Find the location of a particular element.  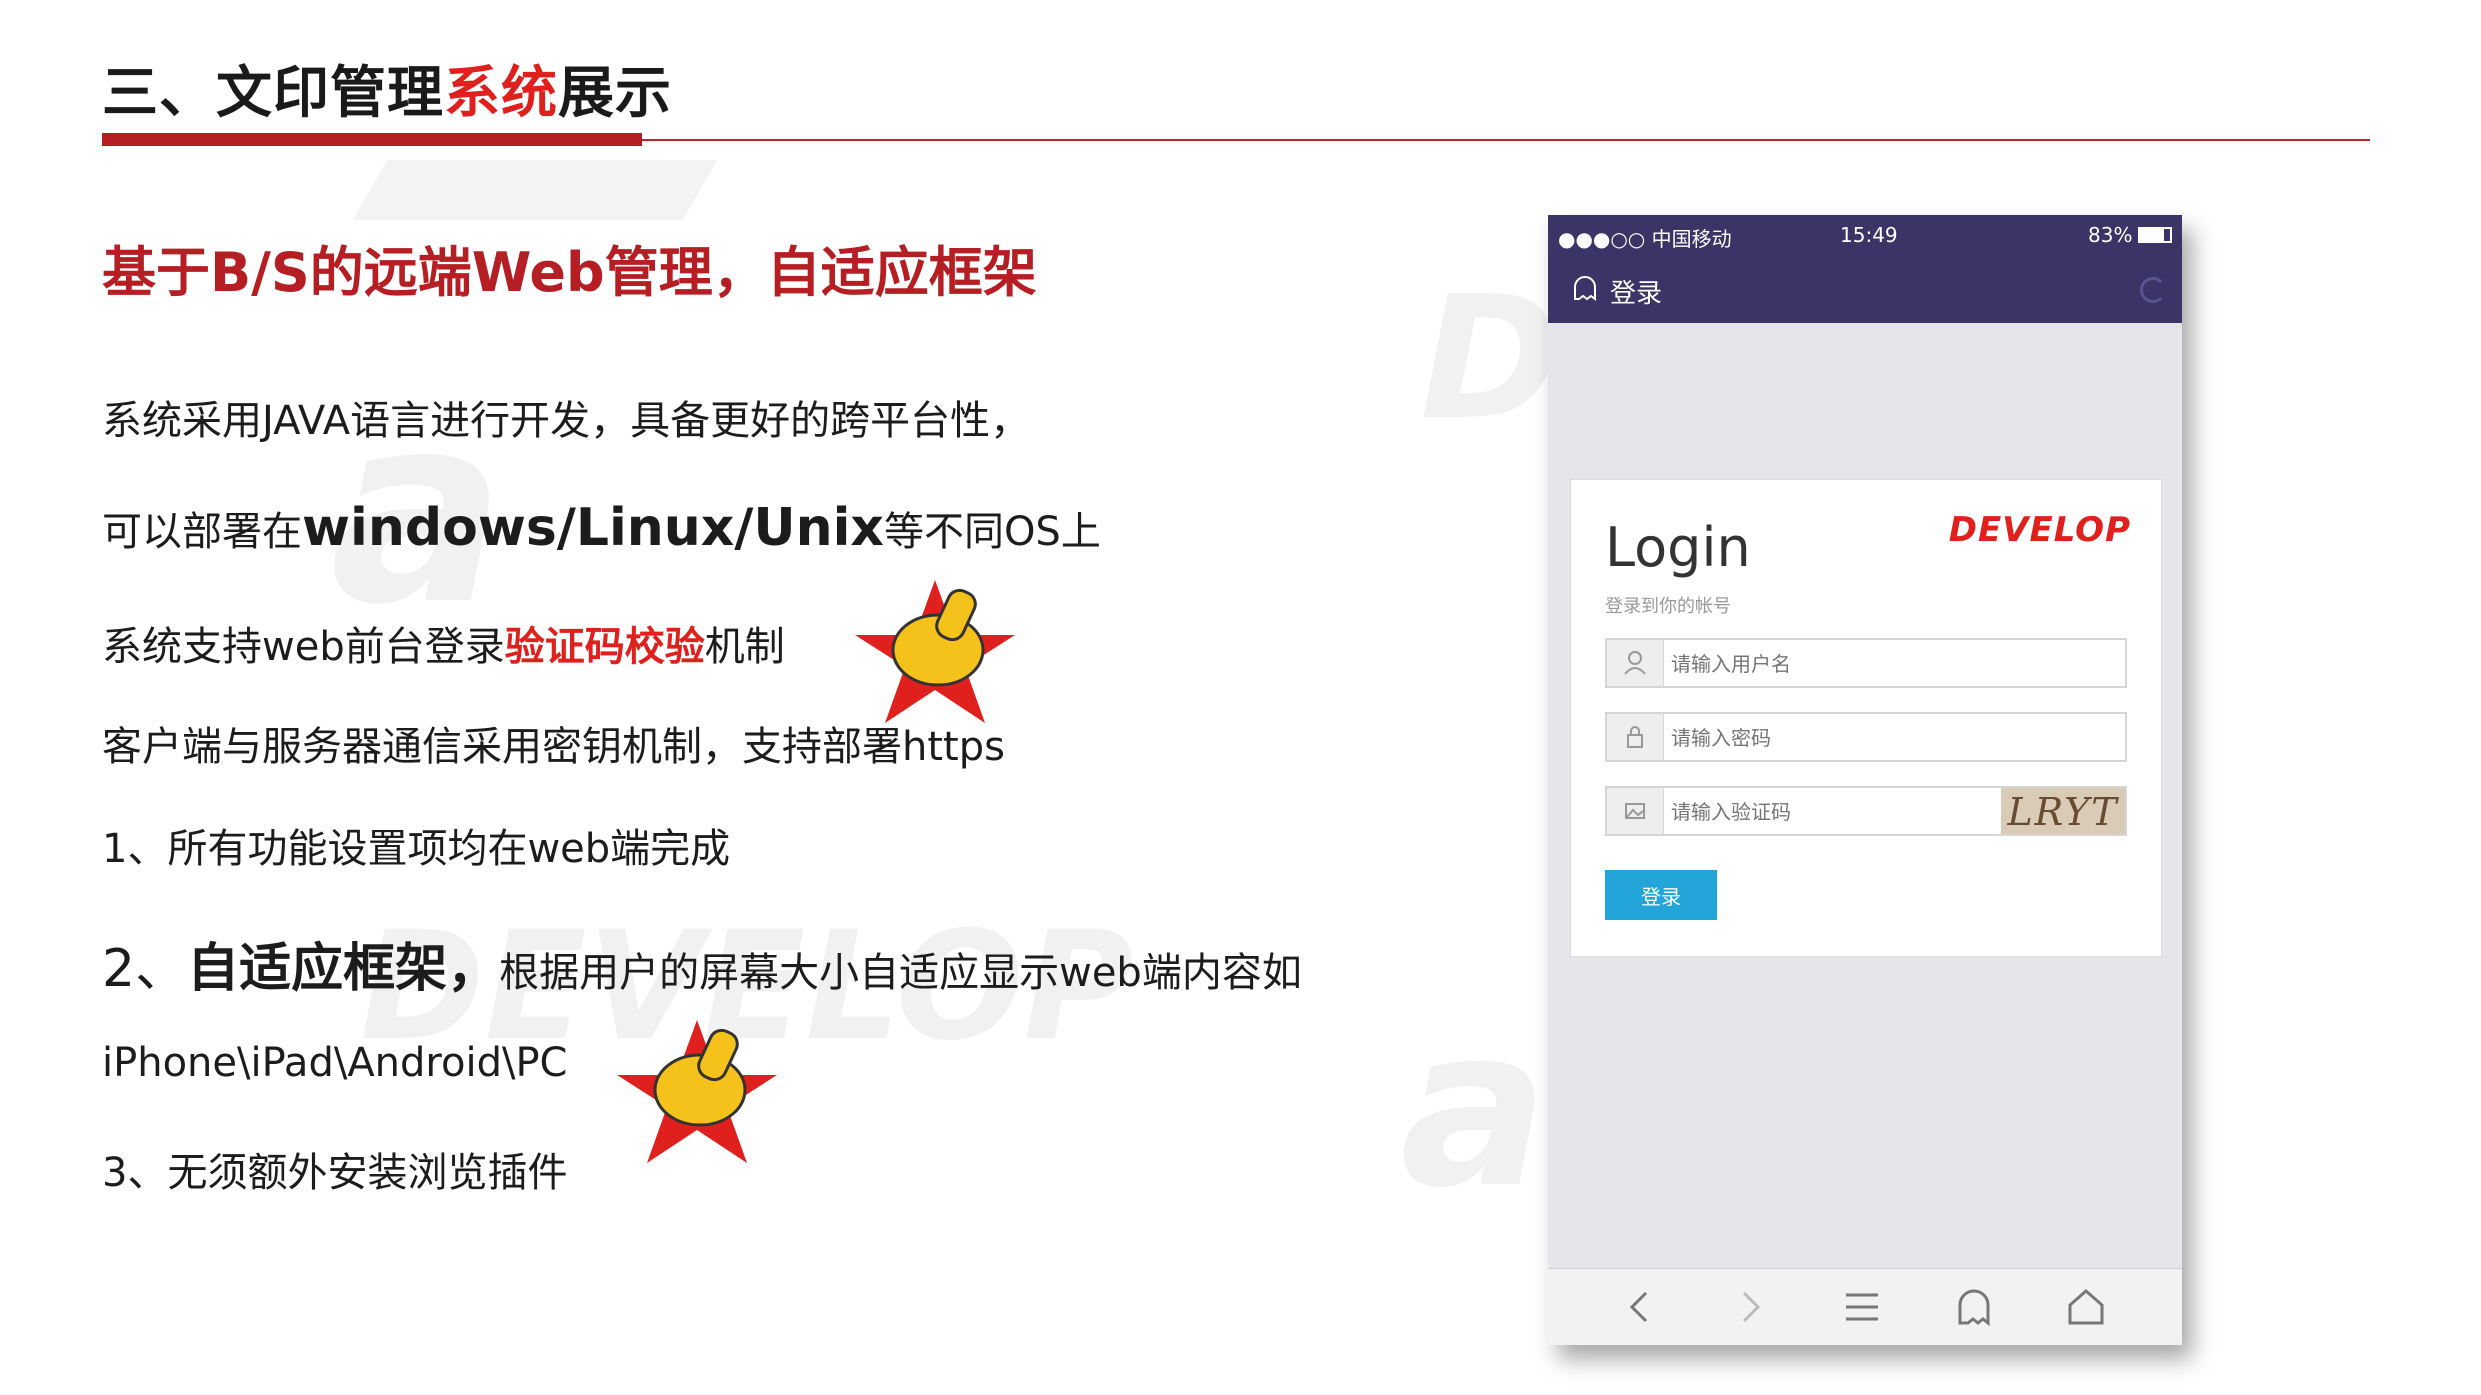

back-icon is located at coordinates (1640, 1307).